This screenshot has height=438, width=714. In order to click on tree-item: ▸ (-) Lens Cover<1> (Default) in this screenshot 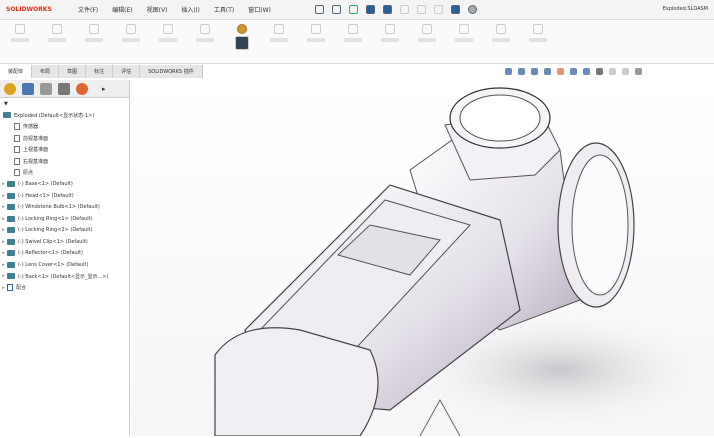, I will do `click(64, 265)`.